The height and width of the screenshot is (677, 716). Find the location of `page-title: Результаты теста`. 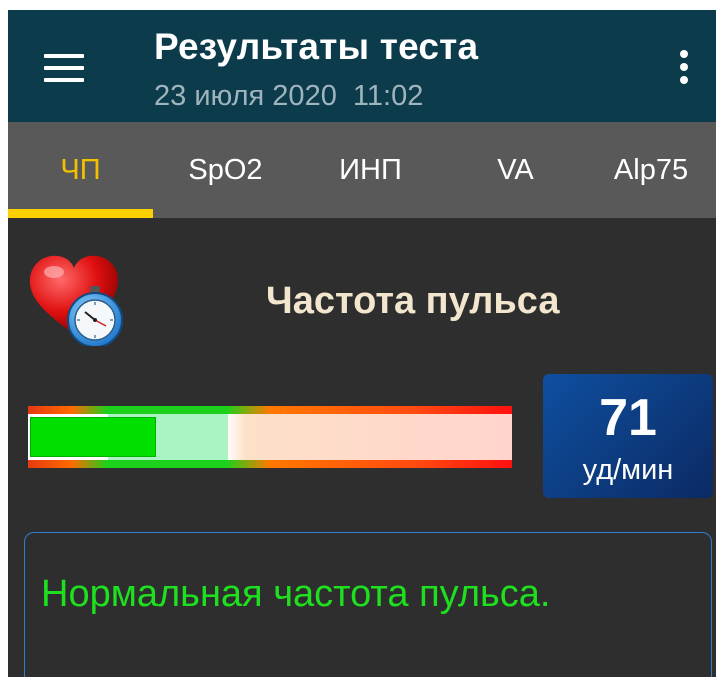

page-title: Результаты теста is located at coordinates (316, 46).